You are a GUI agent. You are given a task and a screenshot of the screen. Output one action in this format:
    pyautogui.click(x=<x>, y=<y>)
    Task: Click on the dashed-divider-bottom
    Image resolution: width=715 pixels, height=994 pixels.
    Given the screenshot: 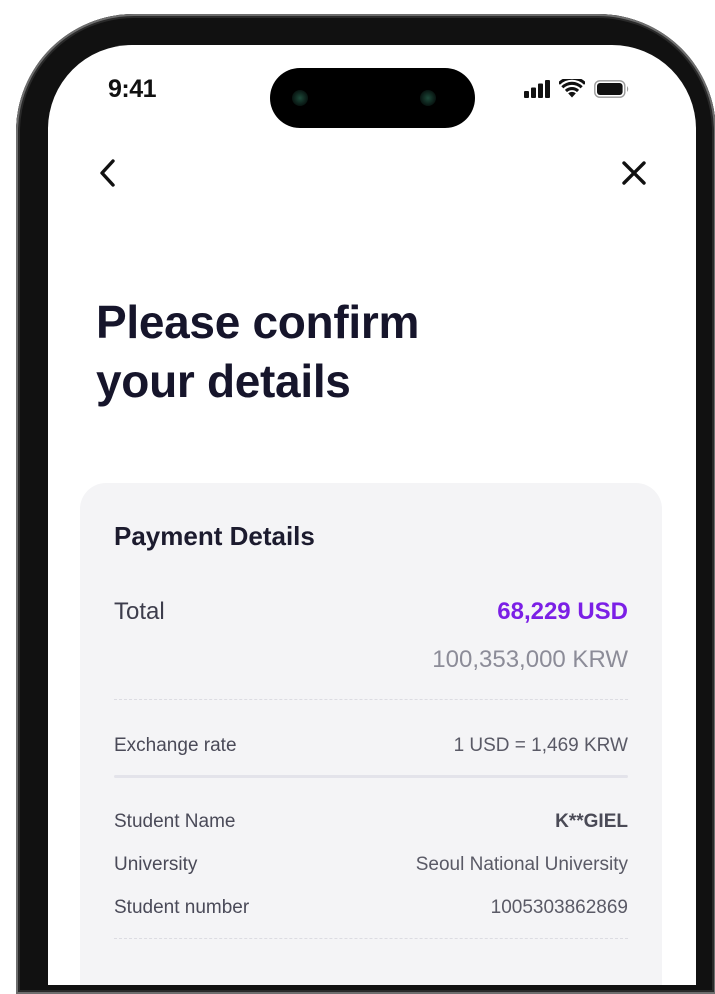 What is the action you would take?
    pyautogui.click(x=371, y=938)
    